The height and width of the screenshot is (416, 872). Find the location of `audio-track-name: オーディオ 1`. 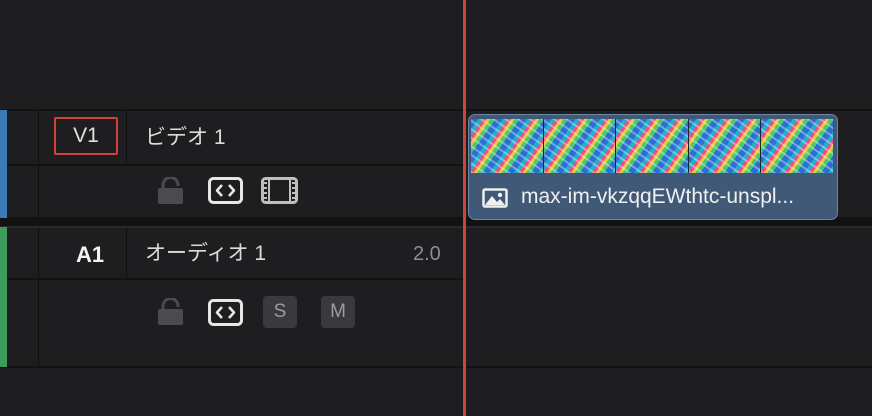

audio-track-name: オーディオ 1 is located at coordinates (205, 253).